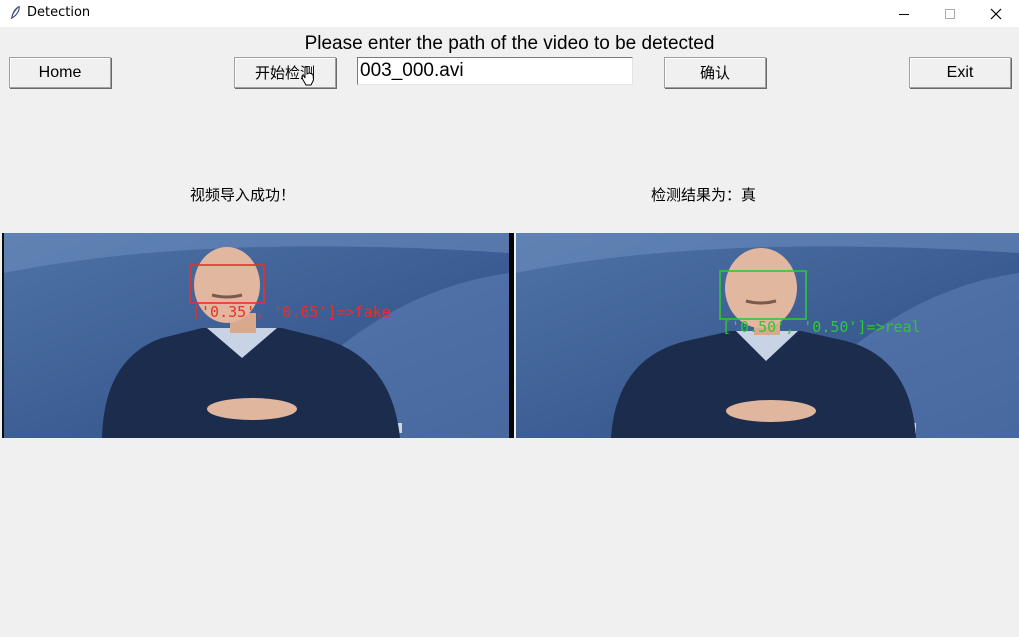 This screenshot has height=637, width=1019. I want to click on minimize-icon, so click(904, 14).